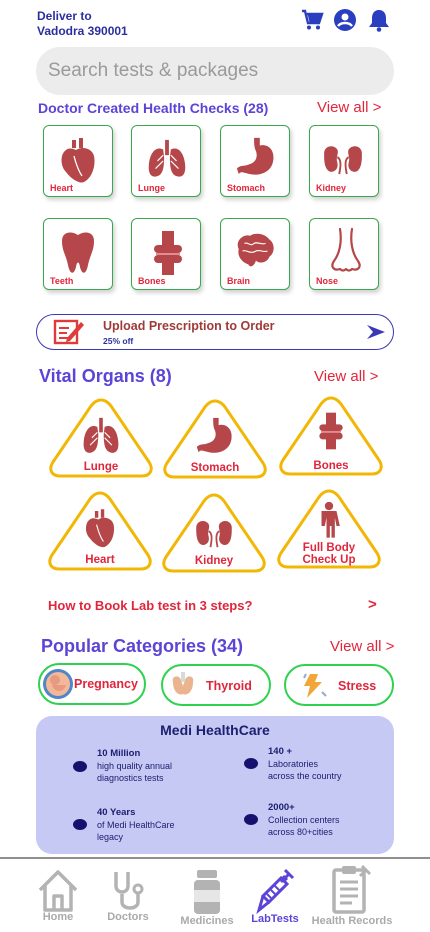 The image size is (430, 932). I want to click on deliver-label: Deliver to, so click(64, 16).